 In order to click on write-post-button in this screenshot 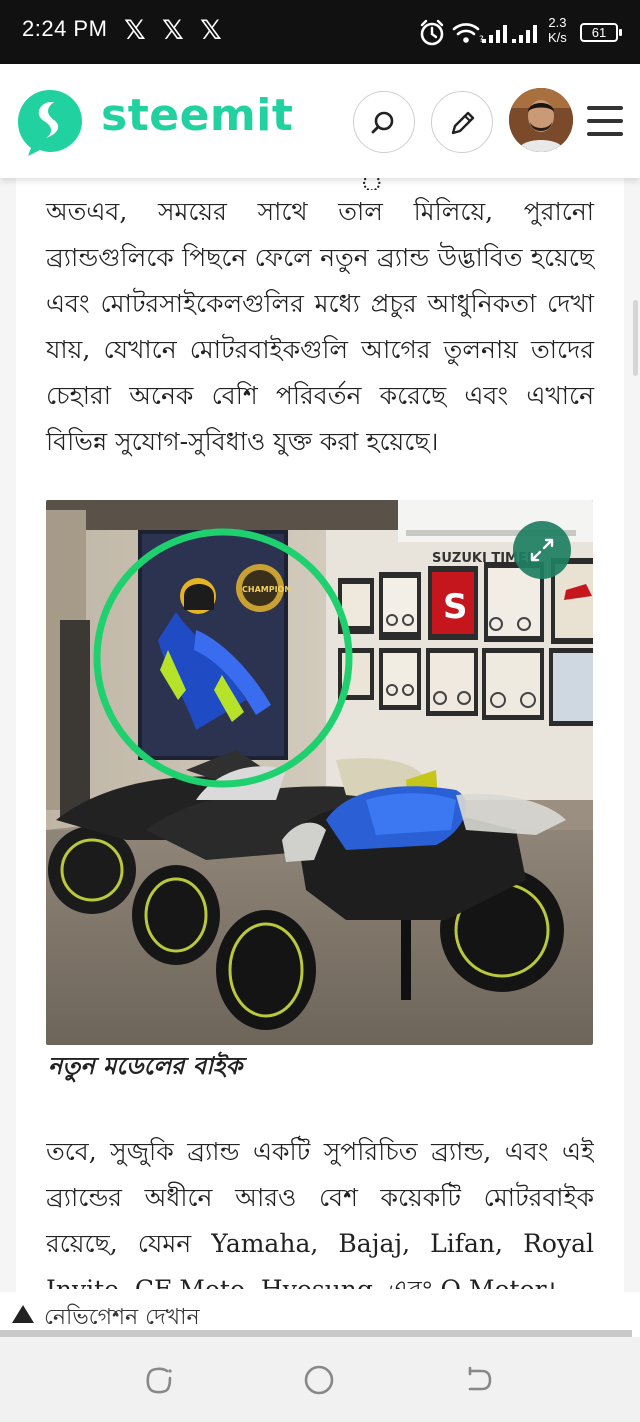, I will do `click(462, 122)`.